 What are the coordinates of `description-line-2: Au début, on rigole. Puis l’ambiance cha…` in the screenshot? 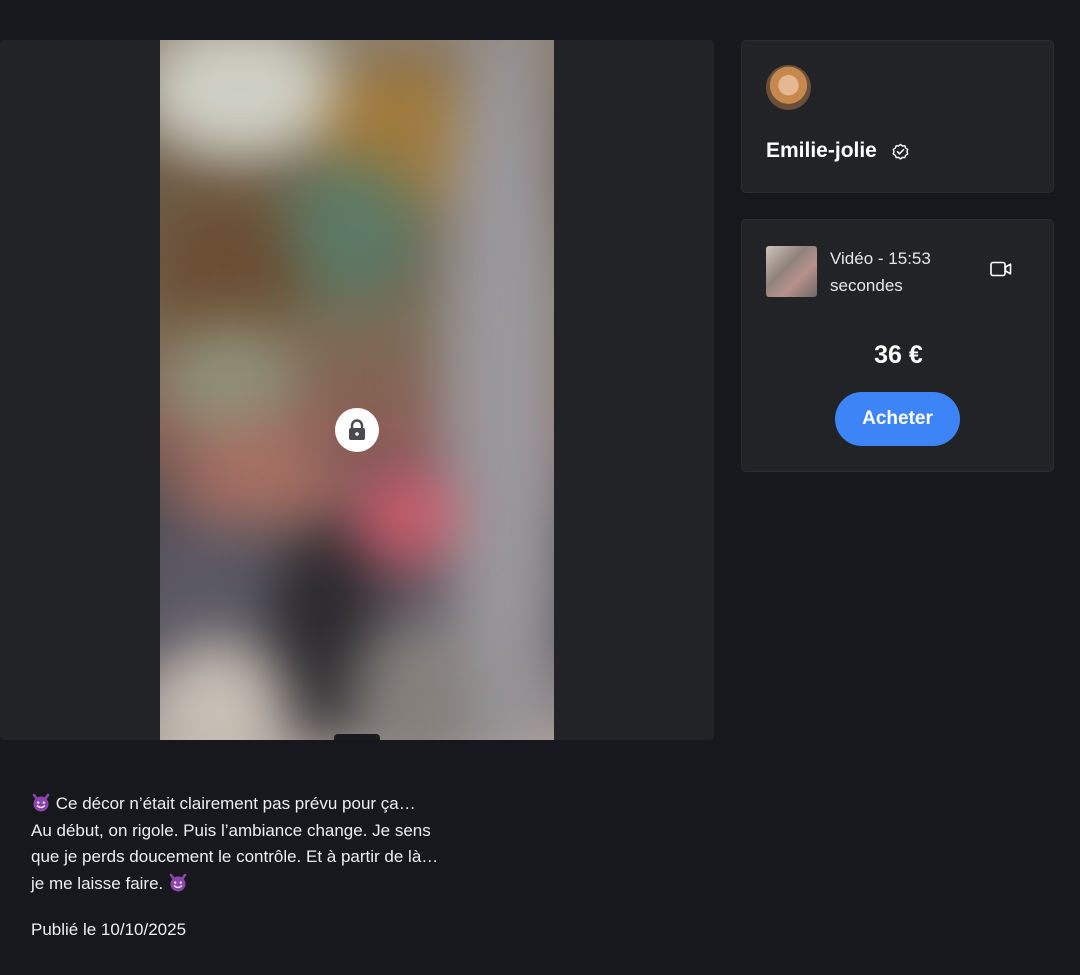 It's located at (235, 856).